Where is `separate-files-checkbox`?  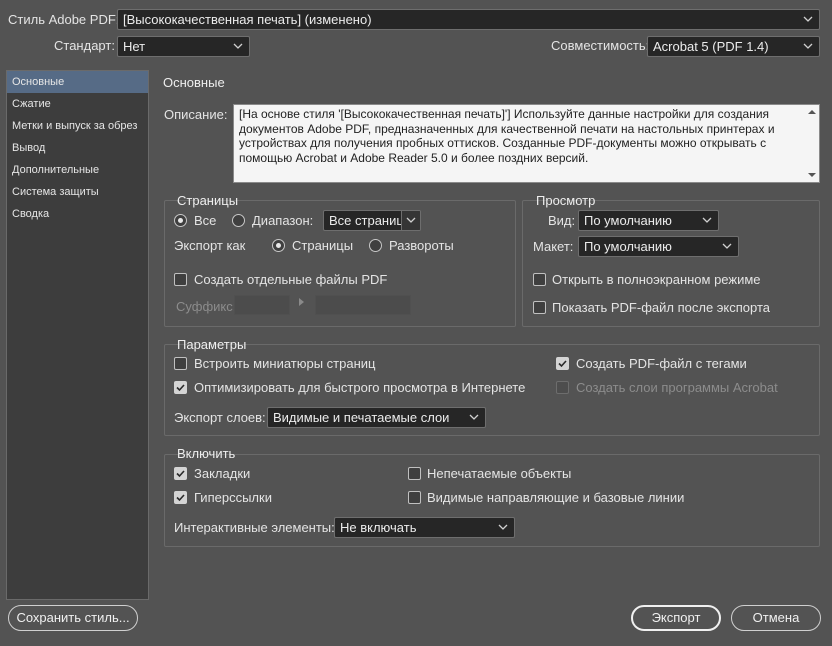
separate-files-checkbox is located at coordinates (180, 279).